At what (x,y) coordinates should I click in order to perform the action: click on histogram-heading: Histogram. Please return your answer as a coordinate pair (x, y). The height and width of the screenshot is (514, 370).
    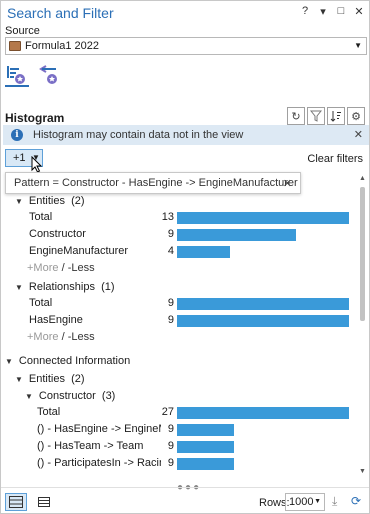
    Looking at the image, I should click on (35, 118).